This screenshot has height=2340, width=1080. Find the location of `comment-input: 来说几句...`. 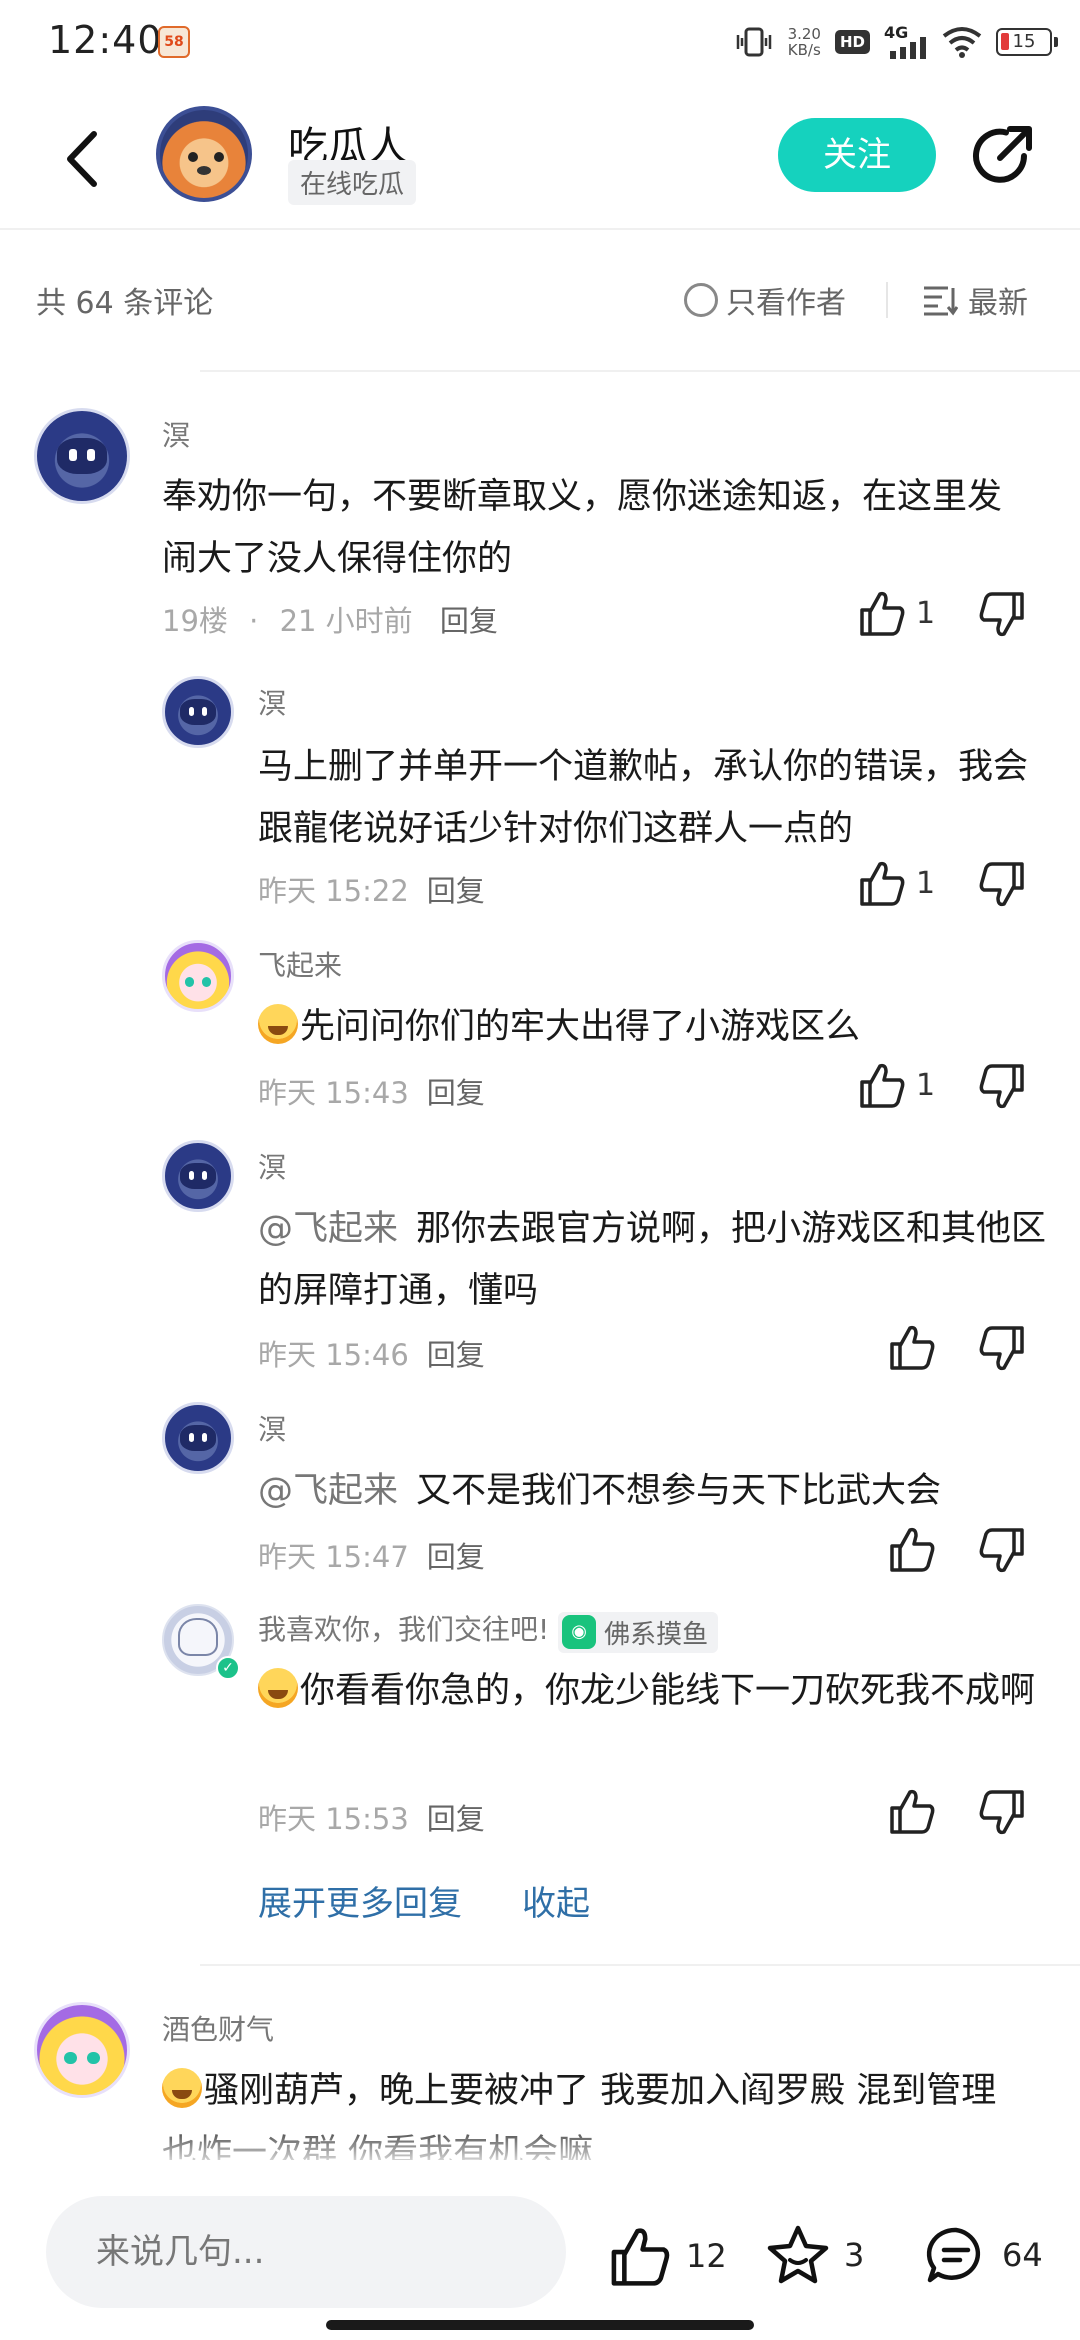

comment-input: 来说几句... is located at coordinates (306, 2252).